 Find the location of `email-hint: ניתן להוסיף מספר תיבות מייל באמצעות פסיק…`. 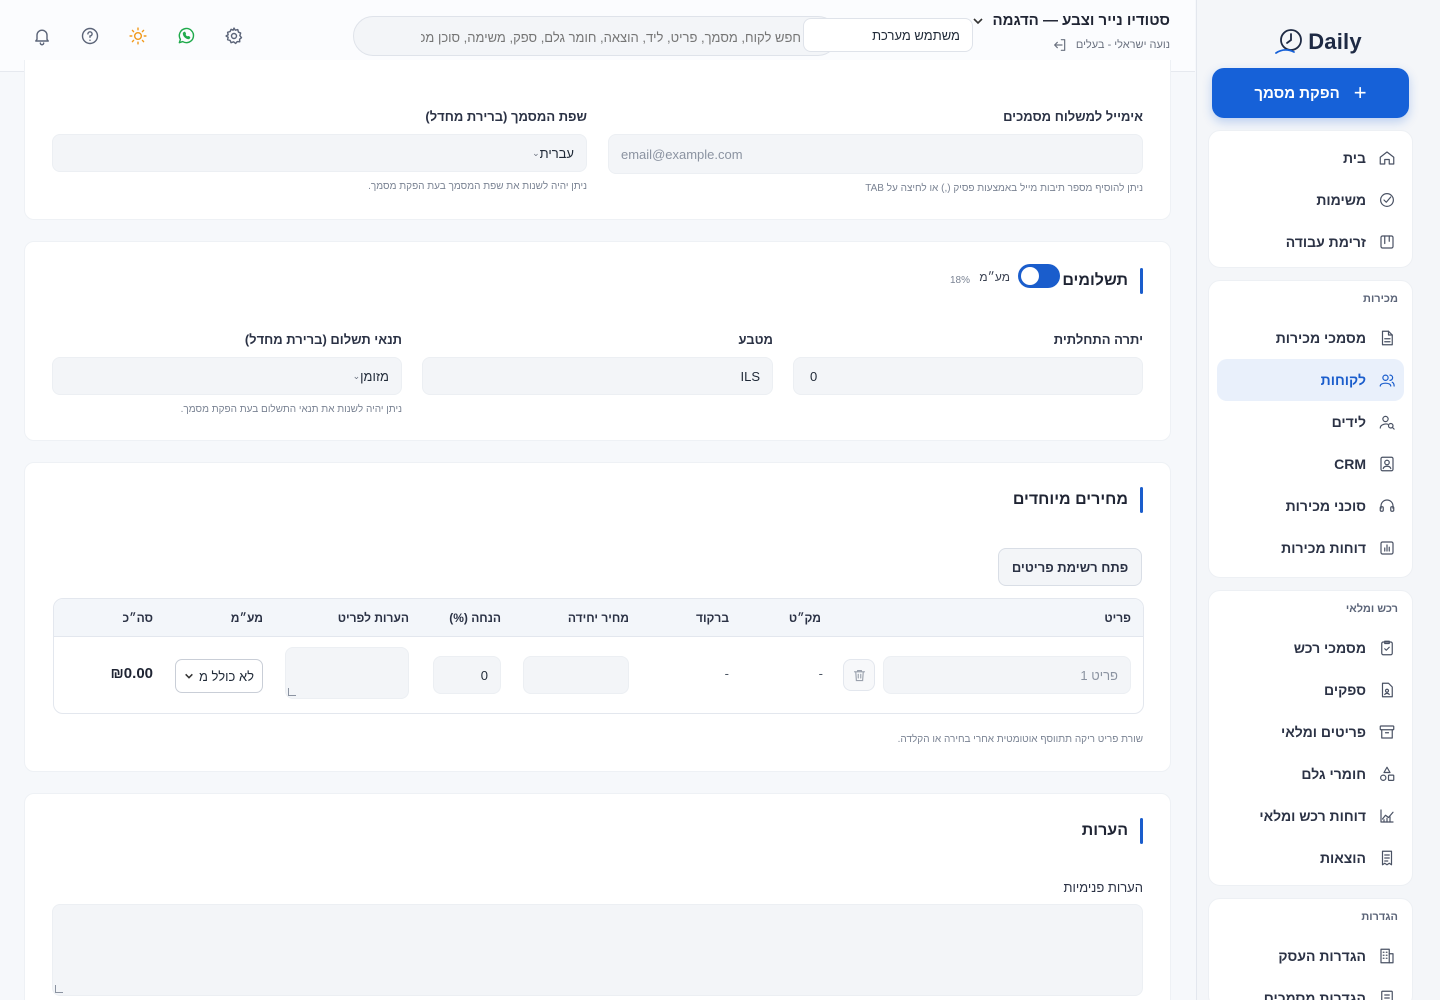

email-hint: ניתן להוסיף מספר תיבות מייל באמצעות פסיק… is located at coordinates (1004, 188).